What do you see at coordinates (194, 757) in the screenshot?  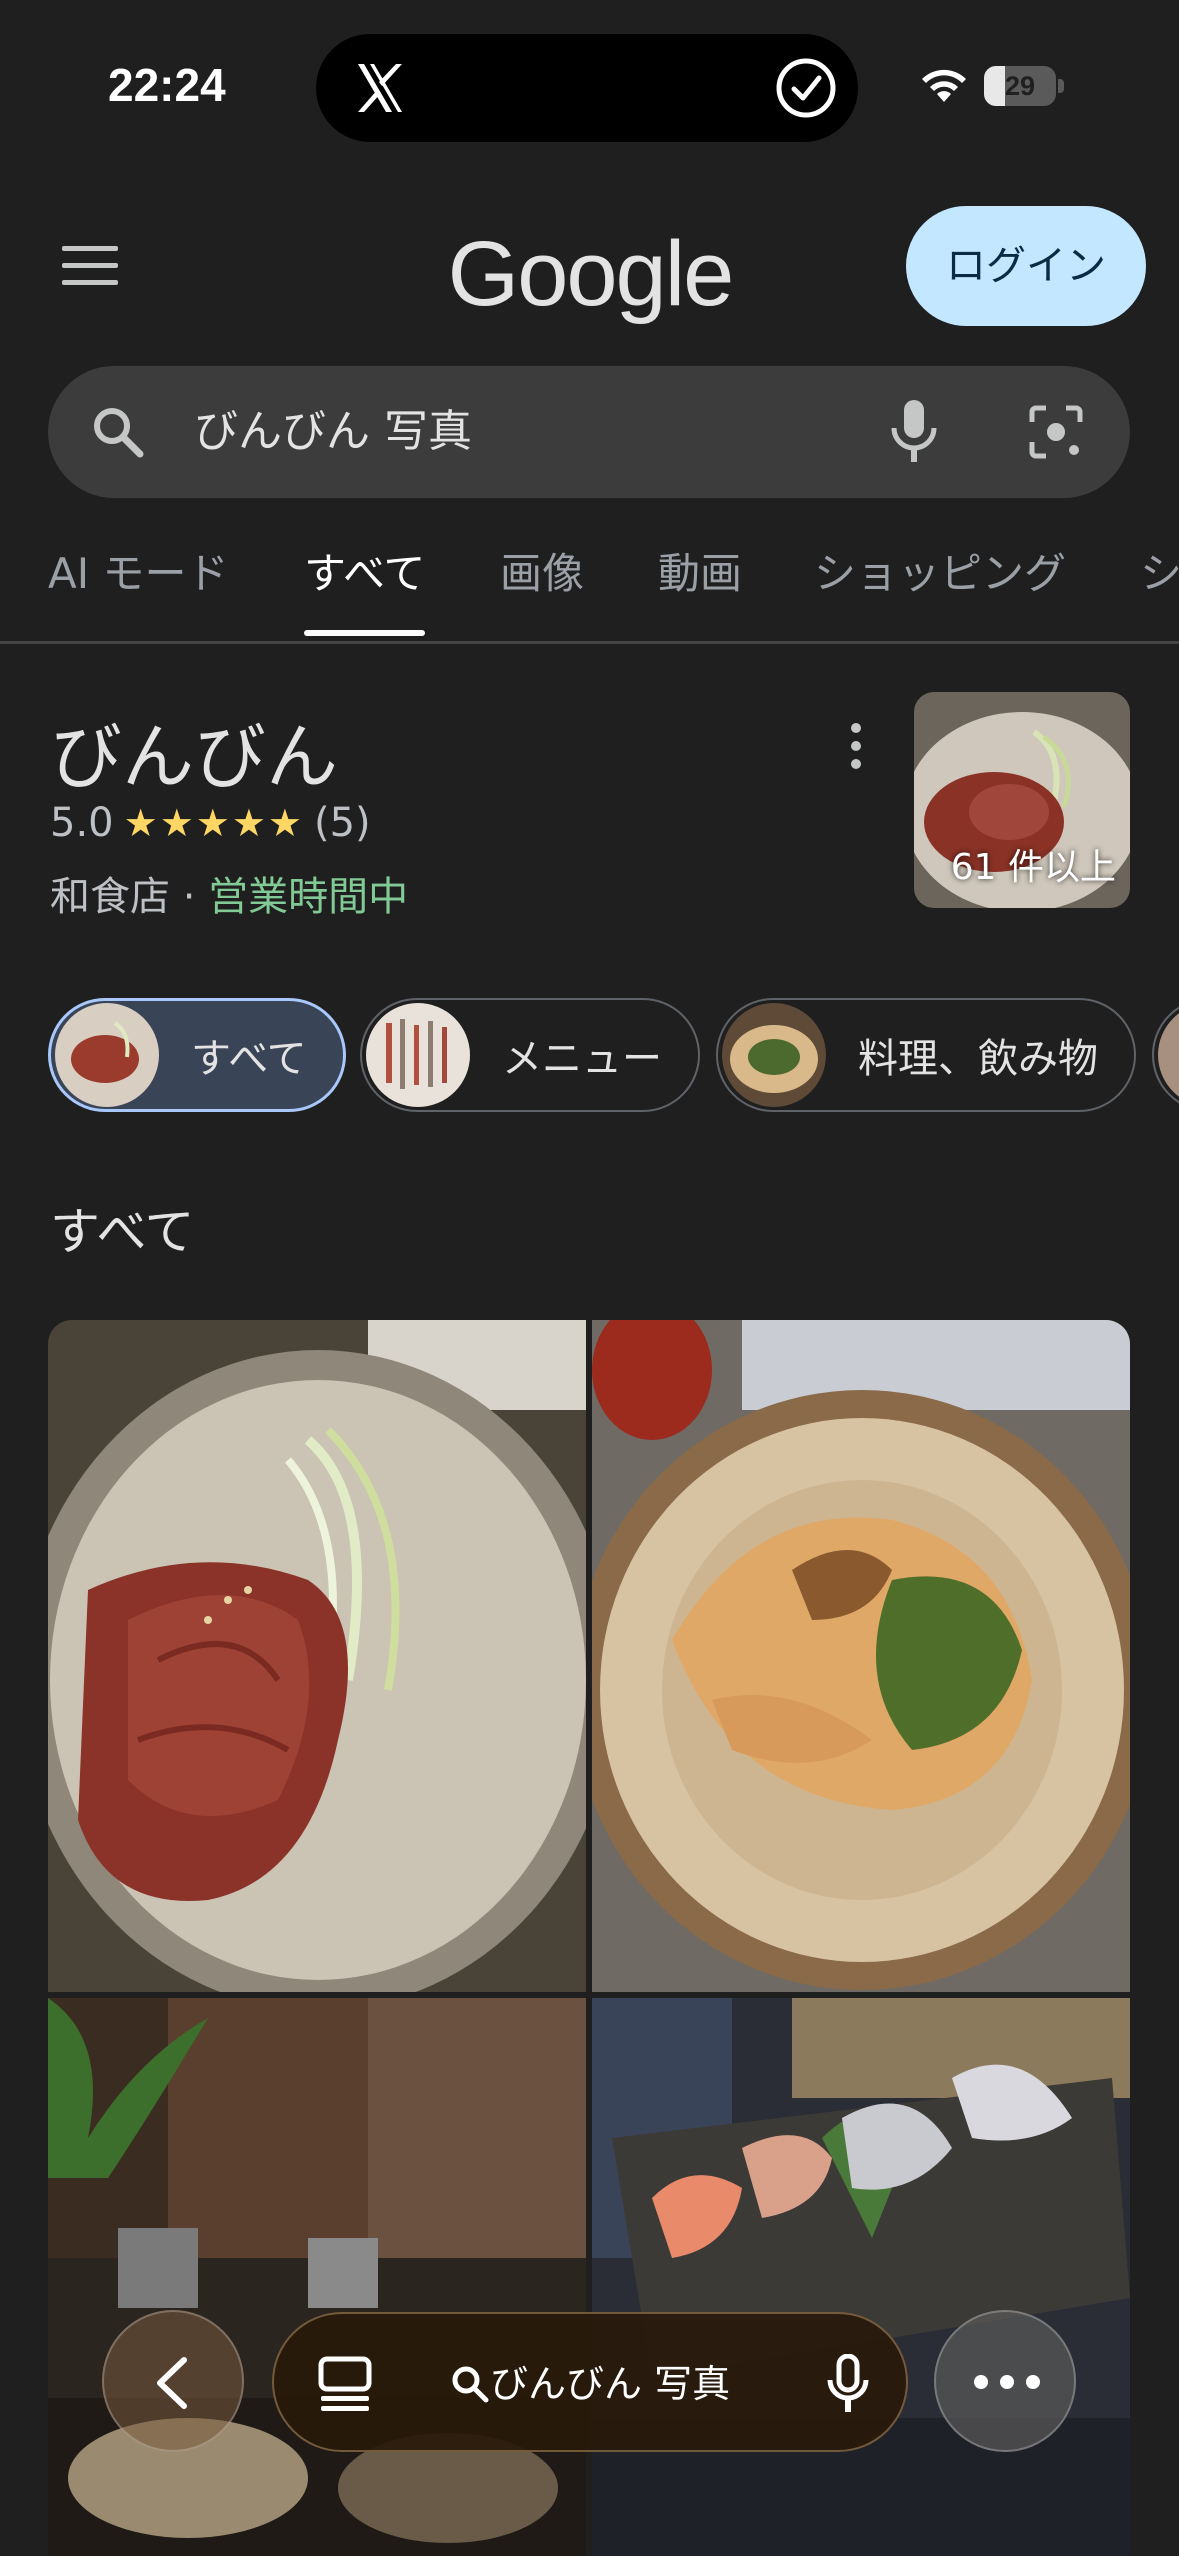 I see `place-title: びんびん` at bounding box center [194, 757].